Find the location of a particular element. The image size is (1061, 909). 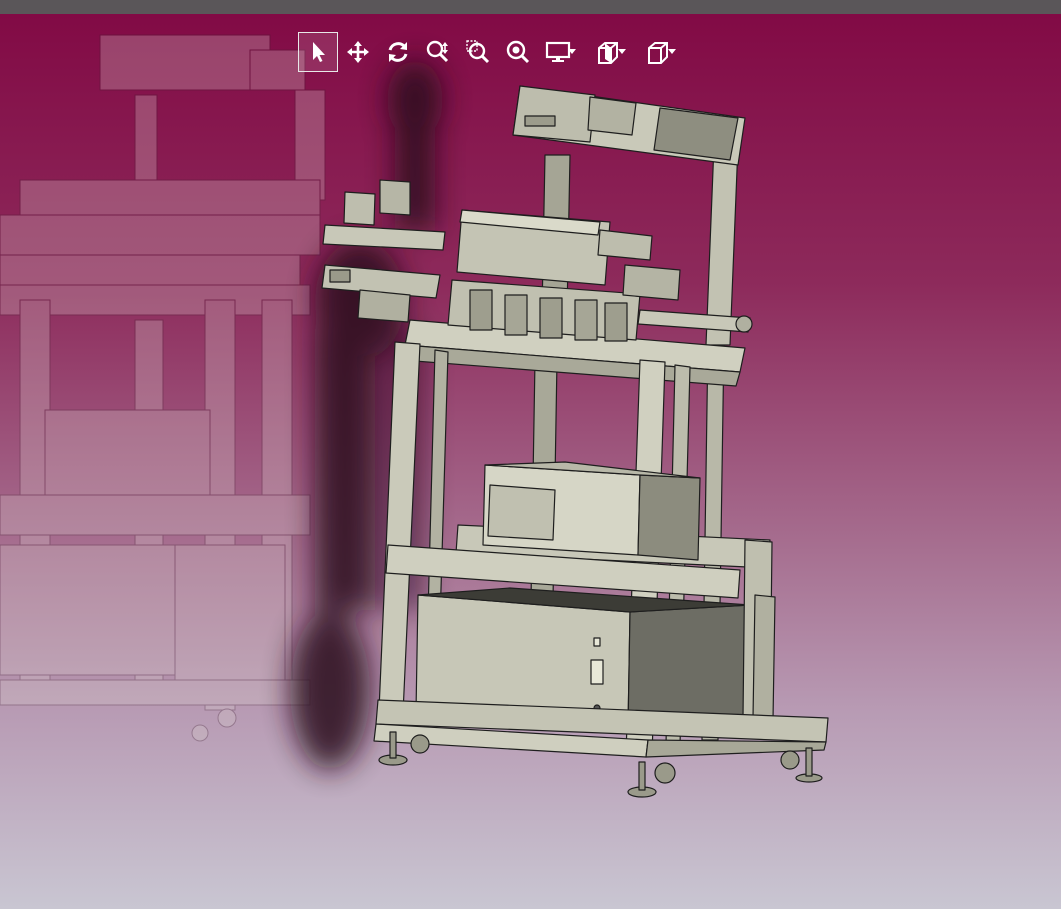

window-title-bar is located at coordinates (530, 7).